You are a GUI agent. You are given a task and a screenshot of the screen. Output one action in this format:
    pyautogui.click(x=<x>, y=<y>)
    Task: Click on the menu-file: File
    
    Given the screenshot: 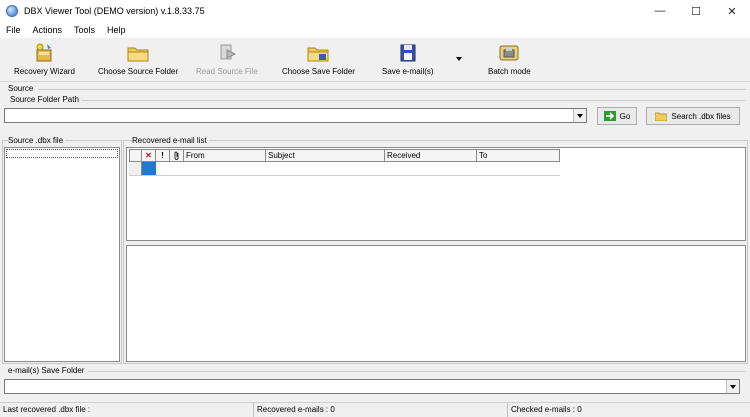 What is the action you would take?
    pyautogui.click(x=13, y=30)
    